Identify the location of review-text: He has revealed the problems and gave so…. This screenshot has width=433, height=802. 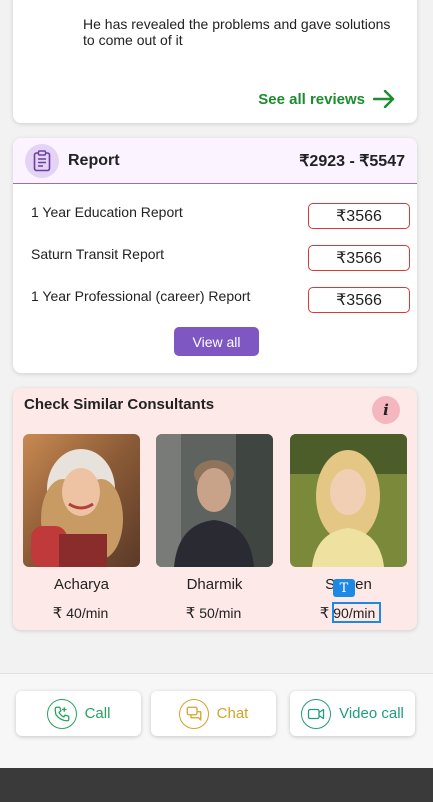
(237, 32).